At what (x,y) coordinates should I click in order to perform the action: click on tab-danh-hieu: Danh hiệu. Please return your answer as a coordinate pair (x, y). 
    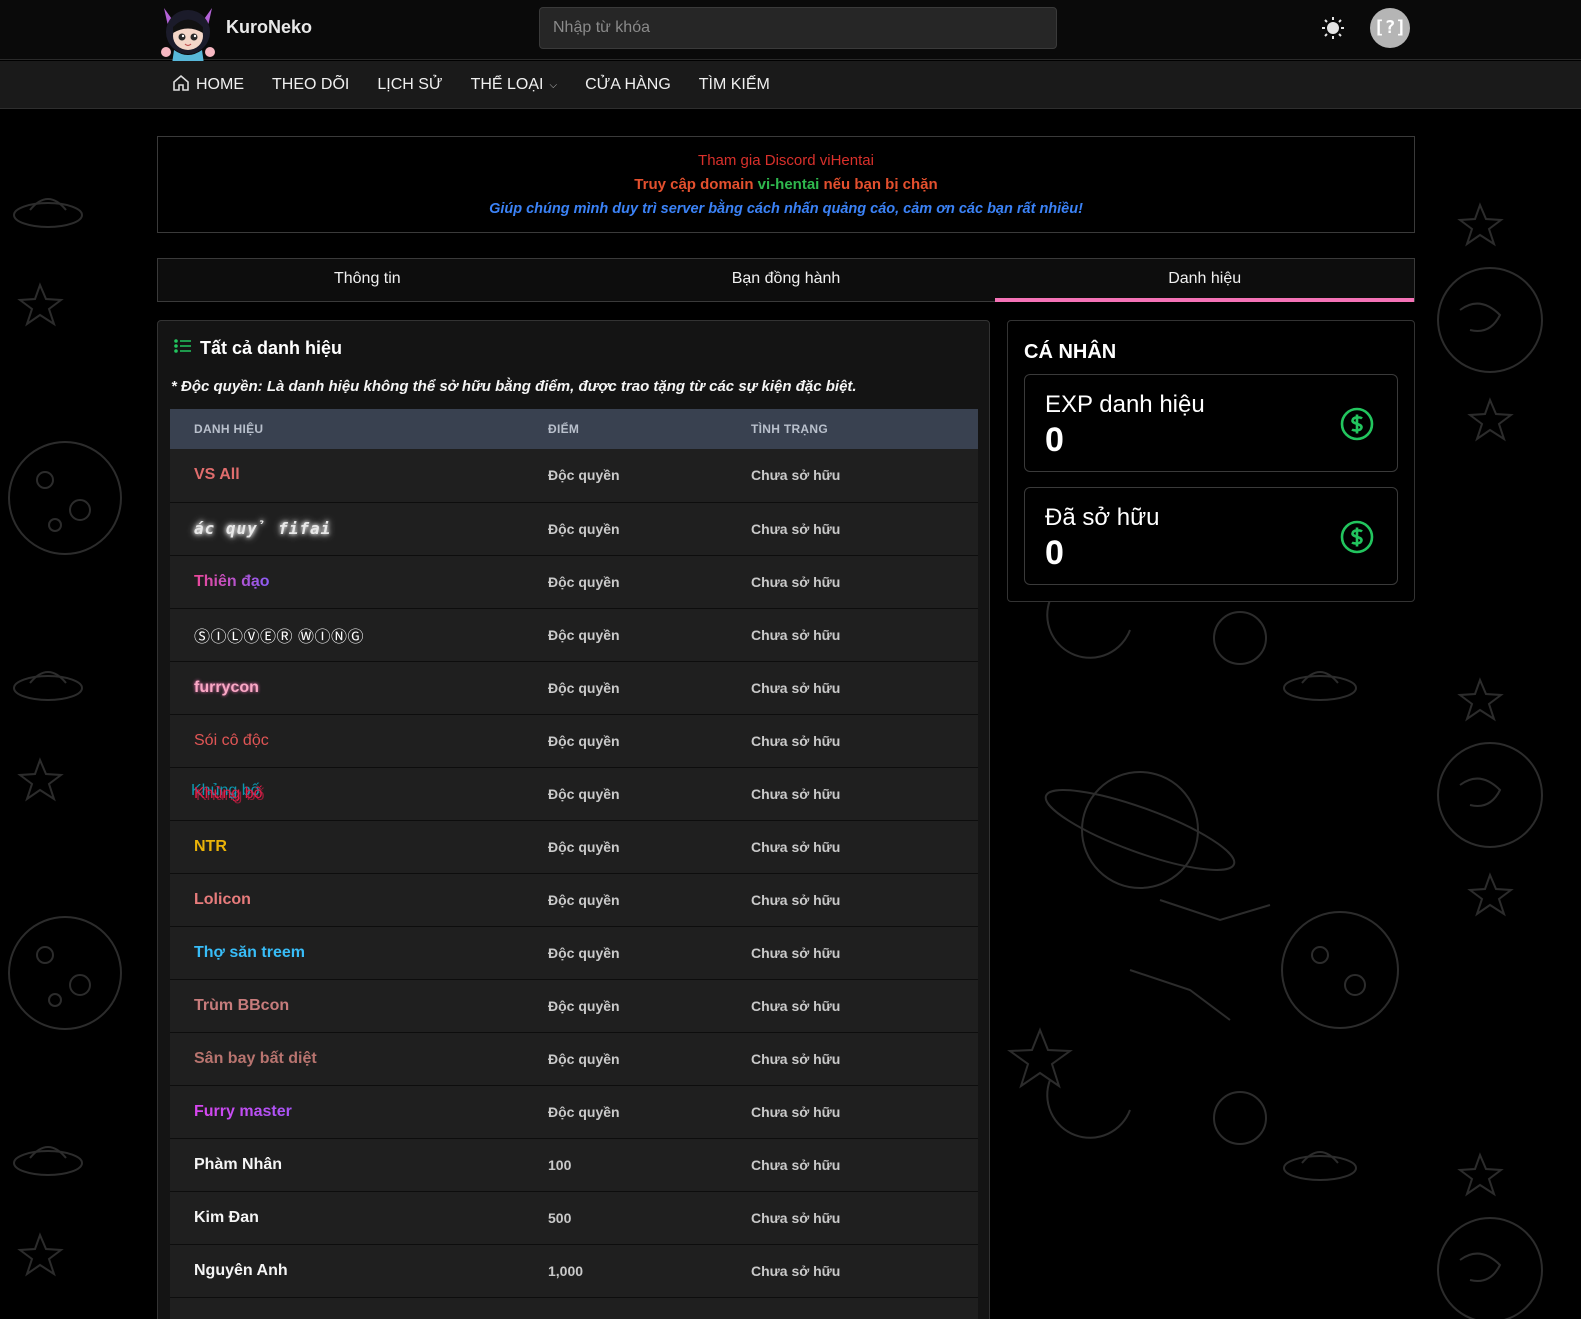
    Looking at the image, I should click on (1204, 280).